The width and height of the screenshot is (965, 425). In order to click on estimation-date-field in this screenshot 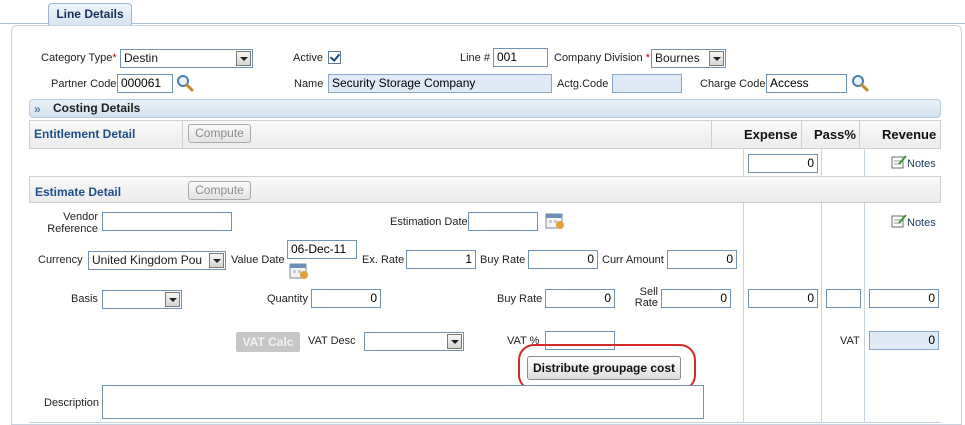, I will do `click(503, 221)`.